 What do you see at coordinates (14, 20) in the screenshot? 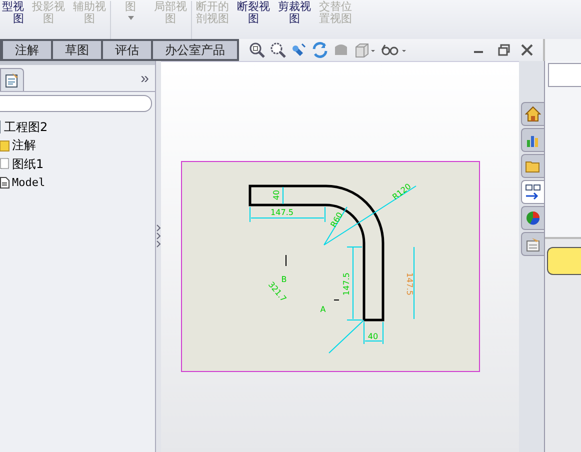
I see `ribbon-command: 型视 图` at bounding box center [14, 20].